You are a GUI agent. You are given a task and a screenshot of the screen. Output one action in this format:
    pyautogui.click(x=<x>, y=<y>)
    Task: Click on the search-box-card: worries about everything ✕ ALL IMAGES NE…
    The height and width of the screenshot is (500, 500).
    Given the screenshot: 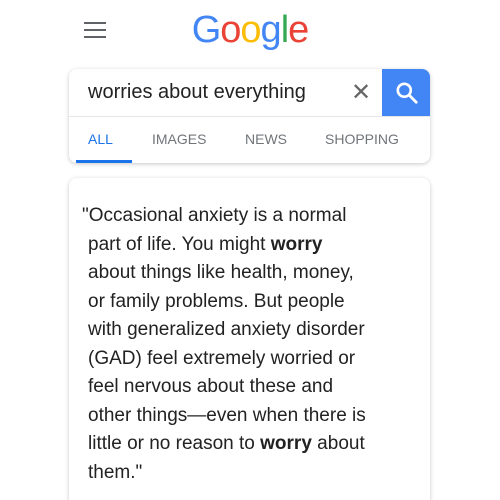 What is the action you would take?
    pyautogui.click(x=249, y=116)
    